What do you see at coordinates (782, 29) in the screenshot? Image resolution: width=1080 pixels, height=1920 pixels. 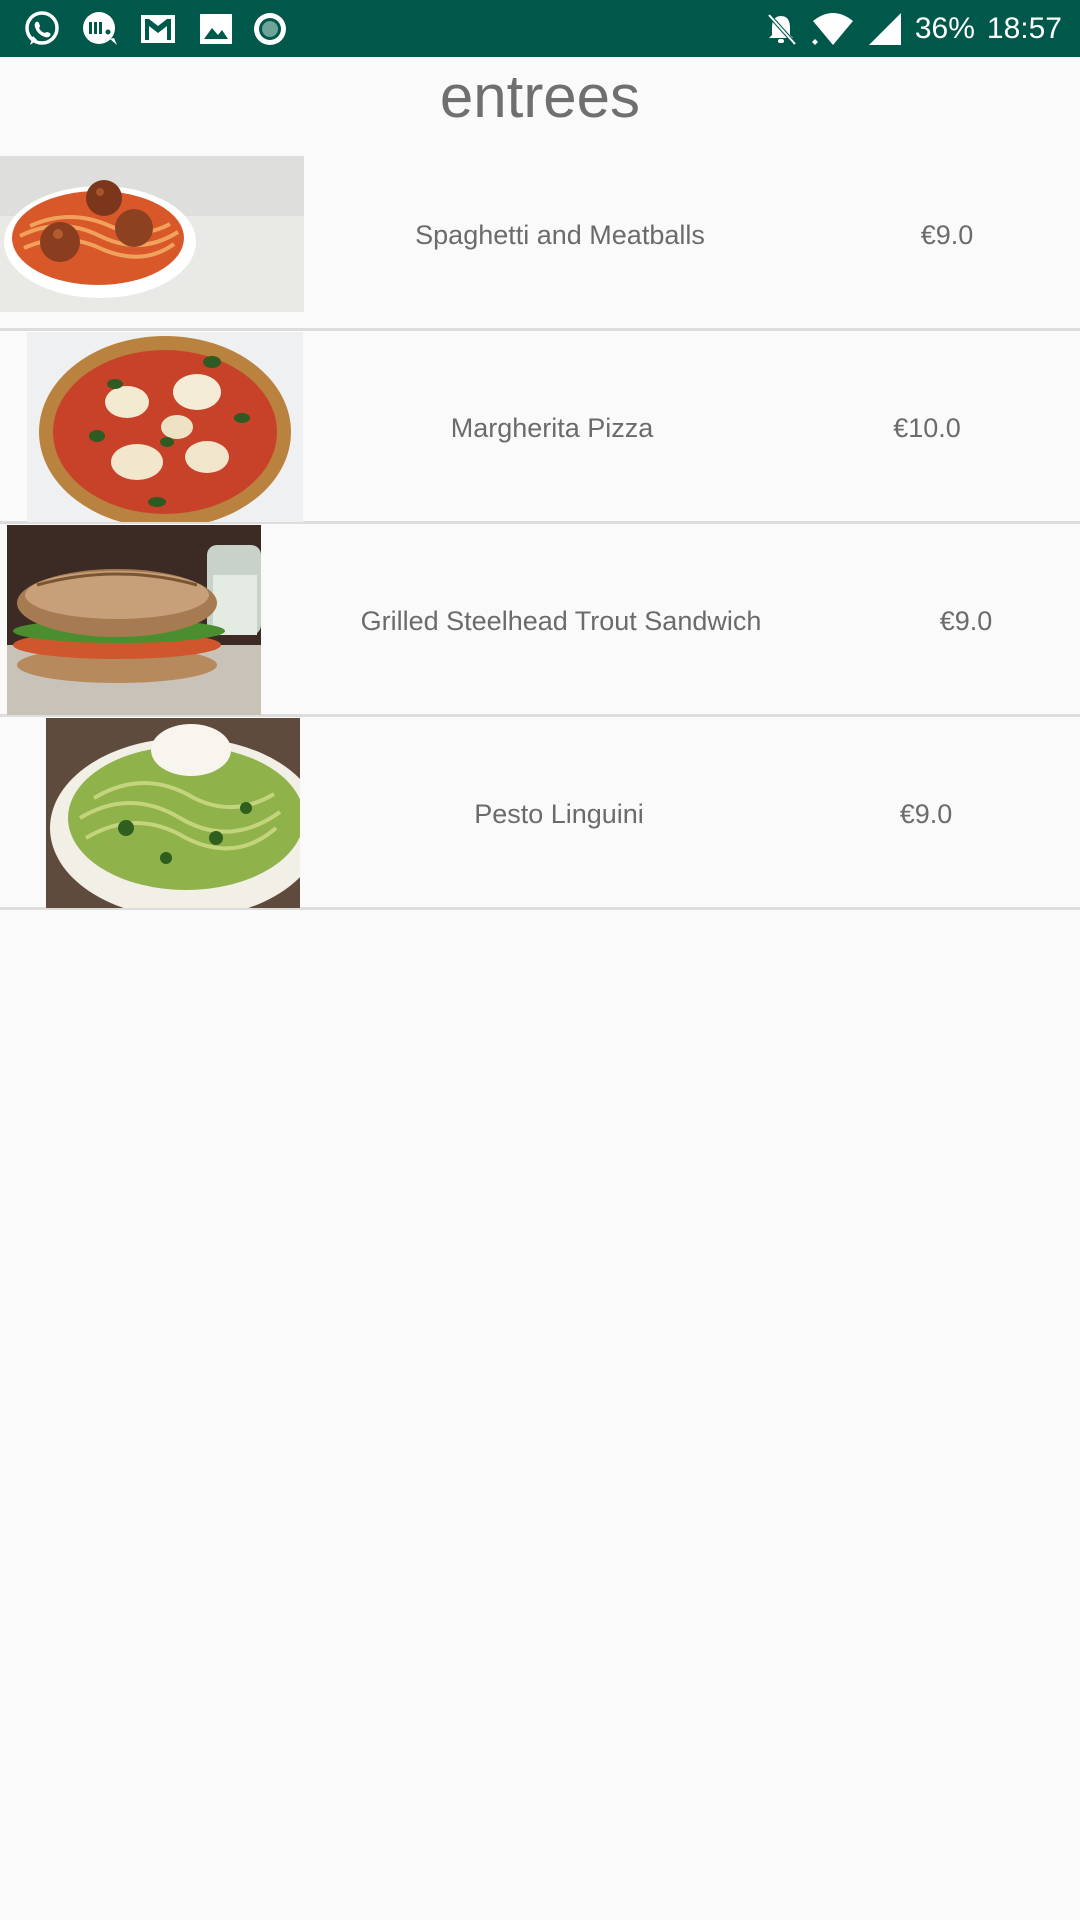 I see `notifications-off-icon` at bounding box center [782, 29].